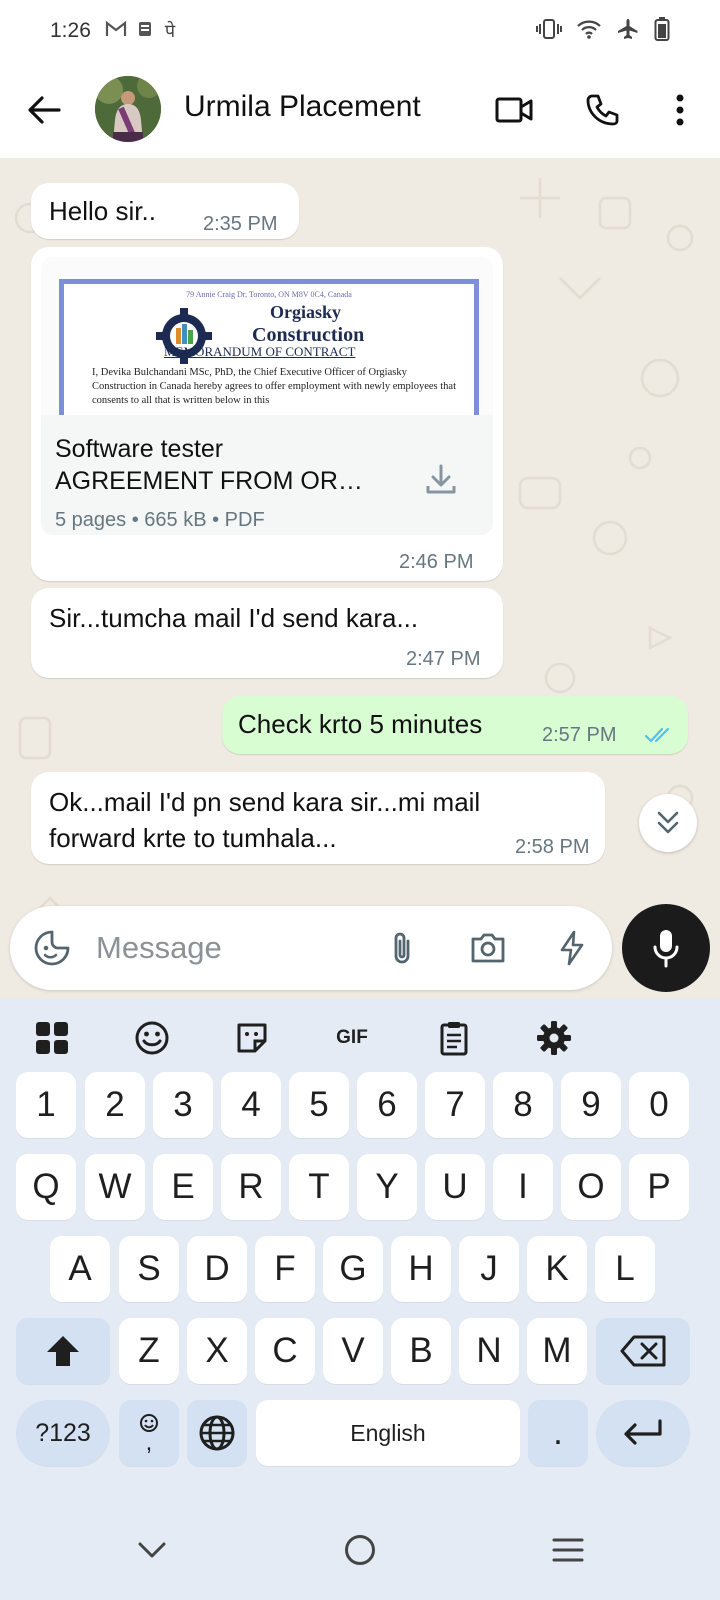 This screenshot has width=720, height=1600. I want to click on message-bubble-outgoing: Check krto 5 minutes 2:57 PM, so click(455, 725).